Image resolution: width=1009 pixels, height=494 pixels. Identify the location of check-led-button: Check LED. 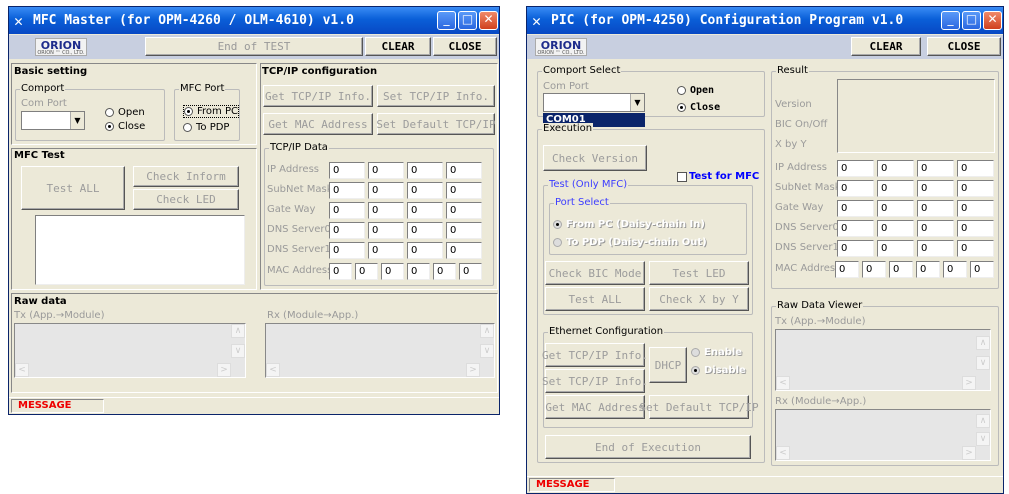
(186, 199).